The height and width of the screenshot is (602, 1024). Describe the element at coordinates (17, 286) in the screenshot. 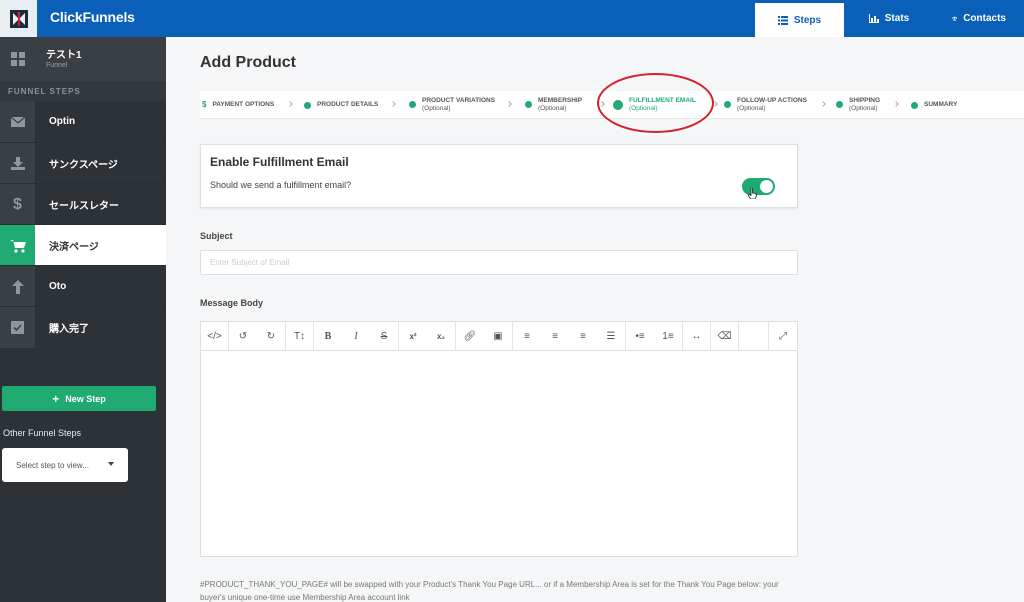

I see `arrow-up-icon` at that location.